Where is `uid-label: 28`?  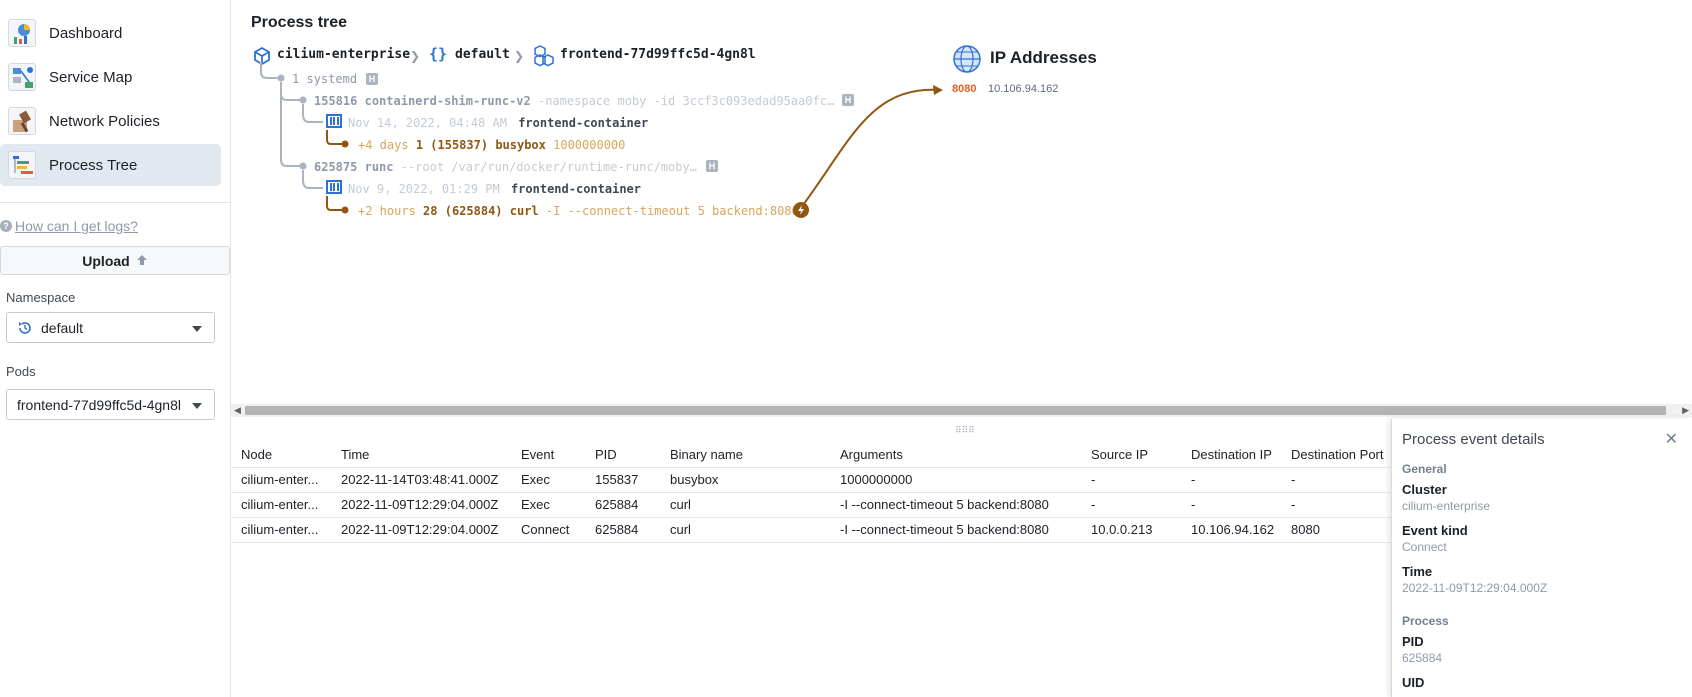 uid-label: 28 is located at coordinates (430, 211).